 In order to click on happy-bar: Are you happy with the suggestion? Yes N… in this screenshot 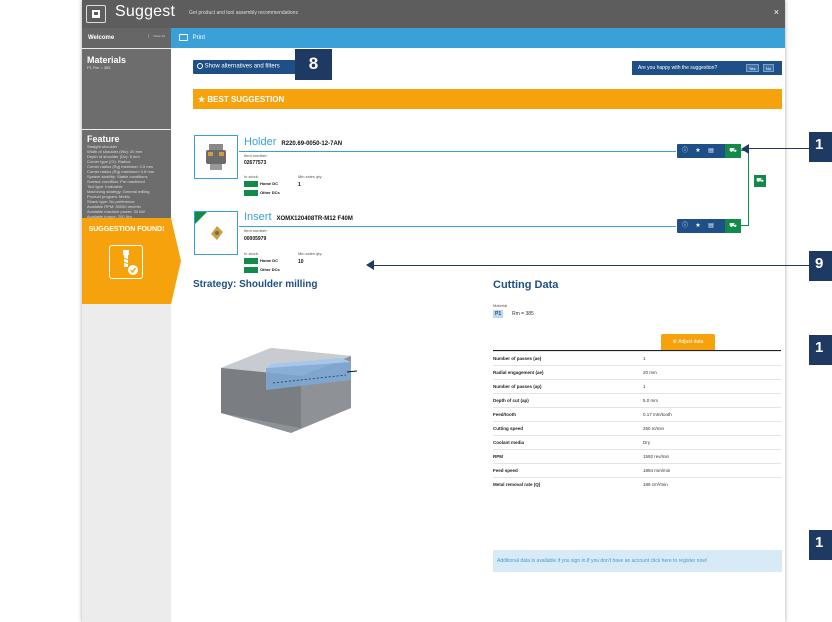, I will do `click(707, 68)`.